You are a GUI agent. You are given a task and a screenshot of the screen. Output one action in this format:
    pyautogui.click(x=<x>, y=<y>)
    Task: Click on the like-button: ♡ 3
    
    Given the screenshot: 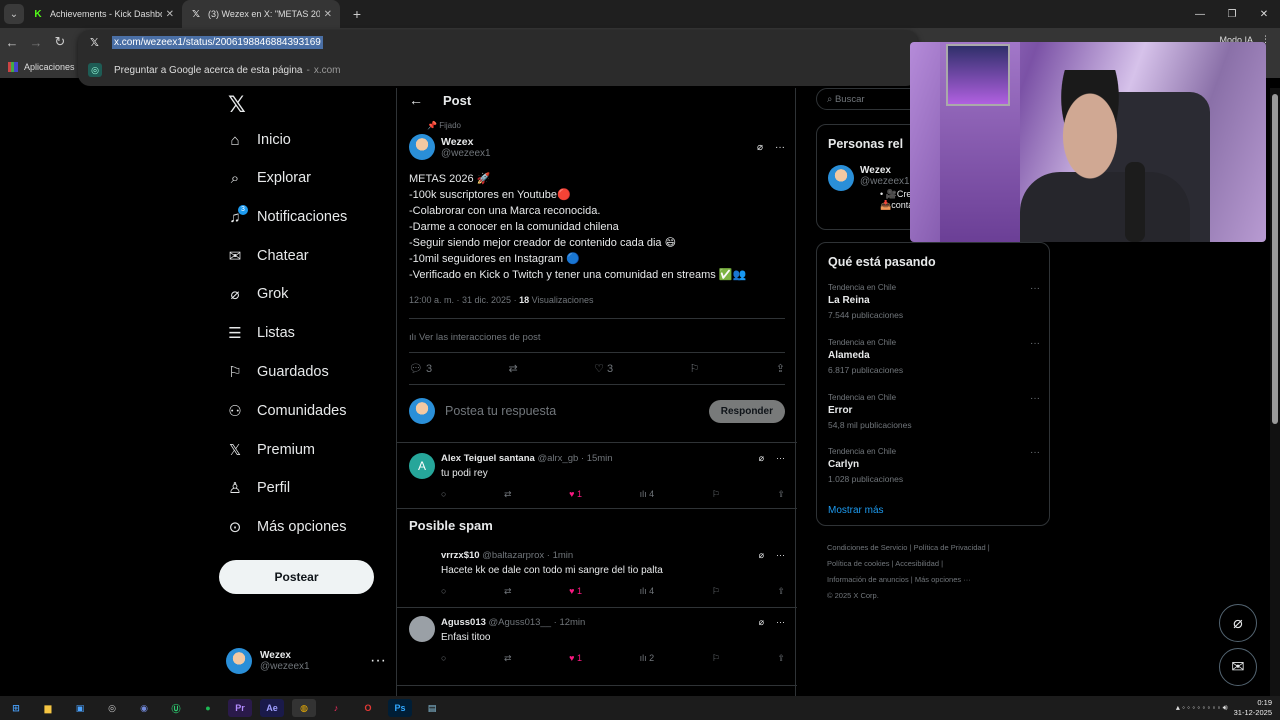 What is the action you would take?
    pyautogui.click(x=603, y=368)
    